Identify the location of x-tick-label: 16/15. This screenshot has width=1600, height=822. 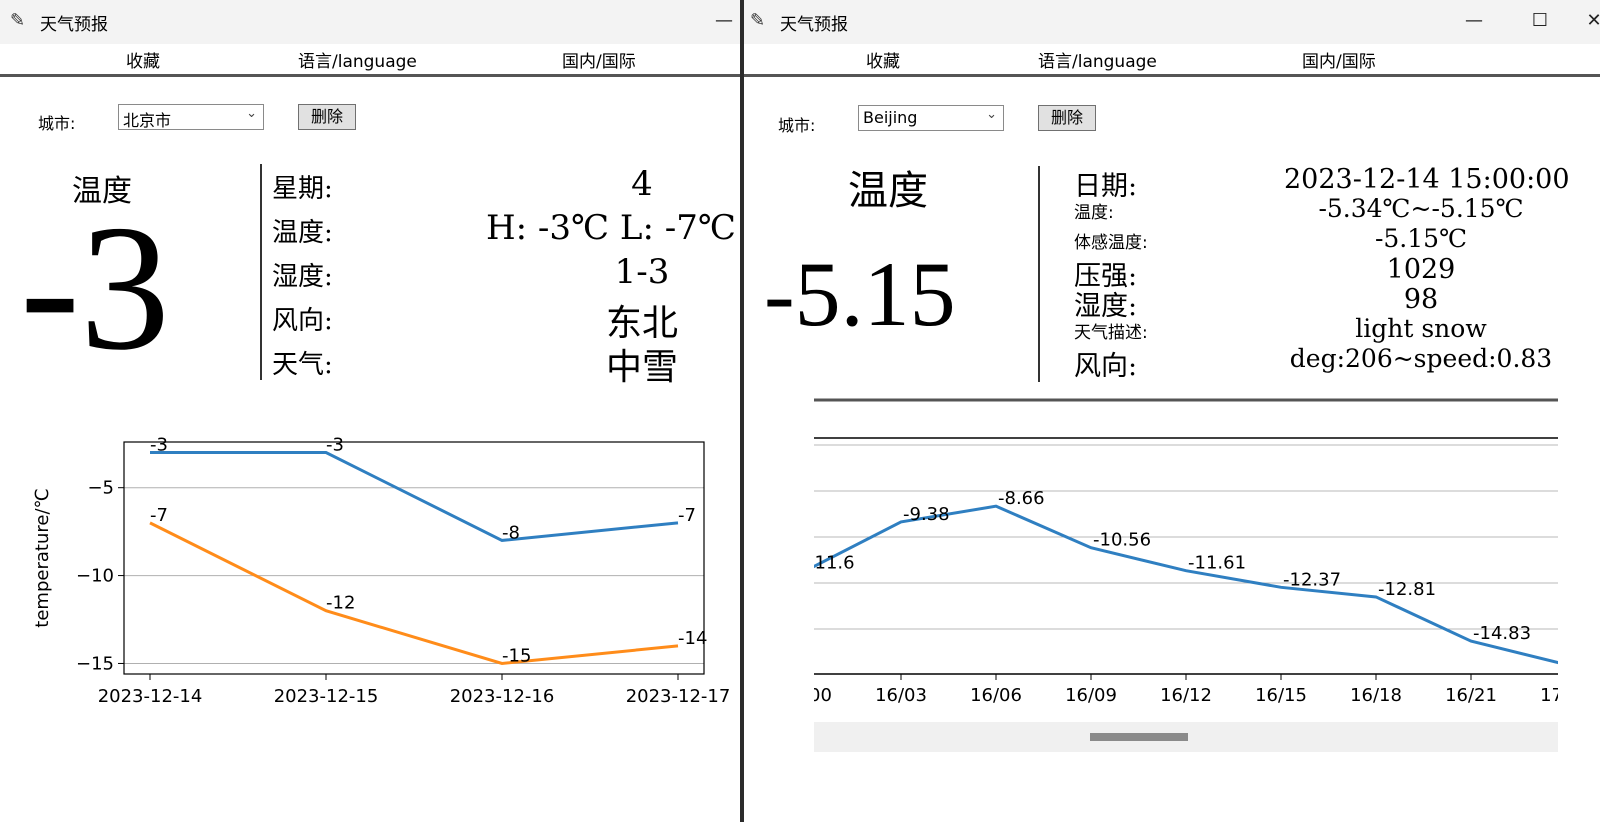
(1281, 695).